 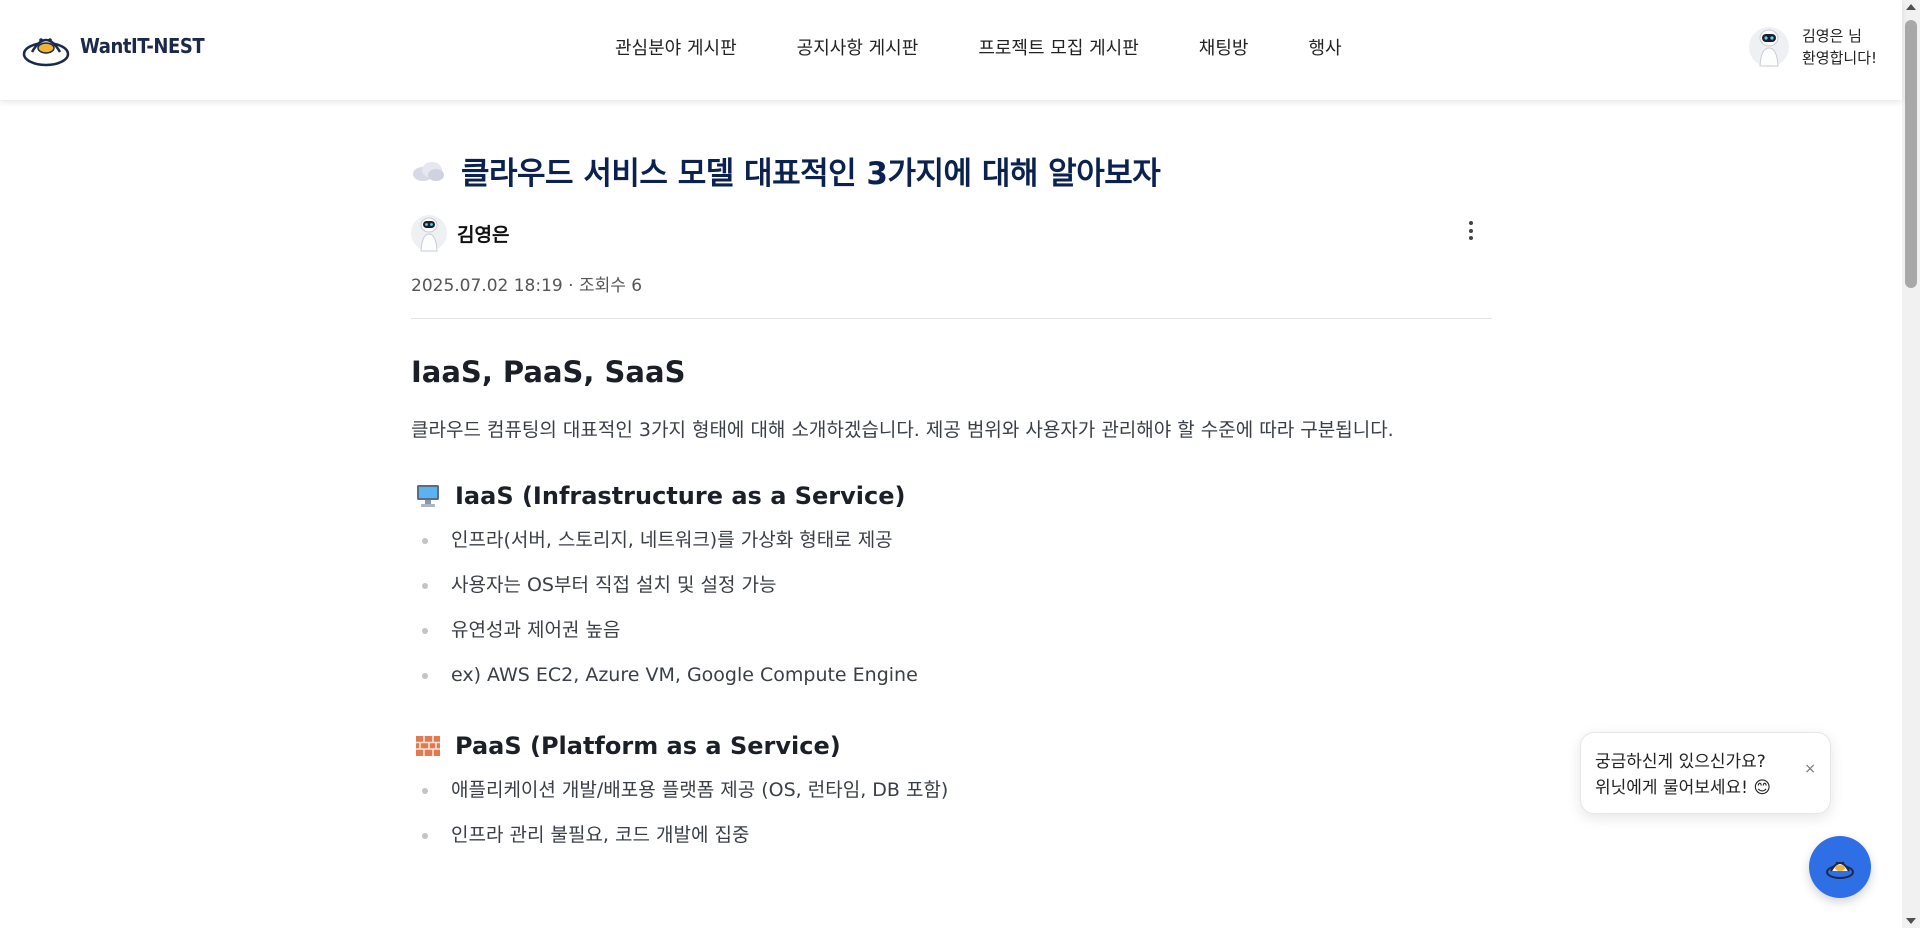 I want to click on section-title-paas: PaaS (Platform as a Service), so click(x=648, y=746).